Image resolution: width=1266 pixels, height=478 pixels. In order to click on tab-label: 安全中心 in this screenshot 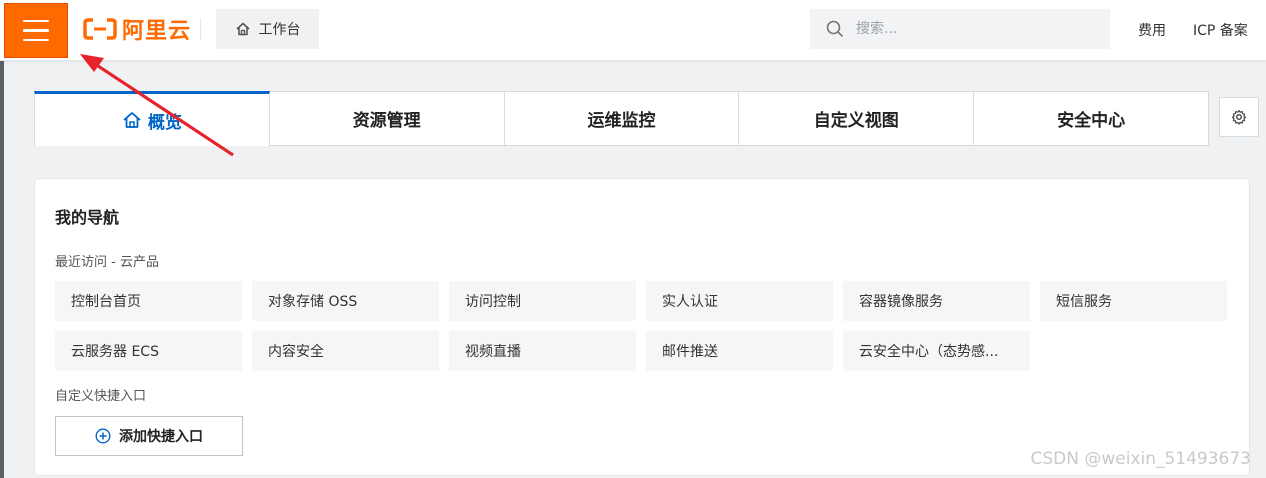, I will do `click(1091, 121)`.